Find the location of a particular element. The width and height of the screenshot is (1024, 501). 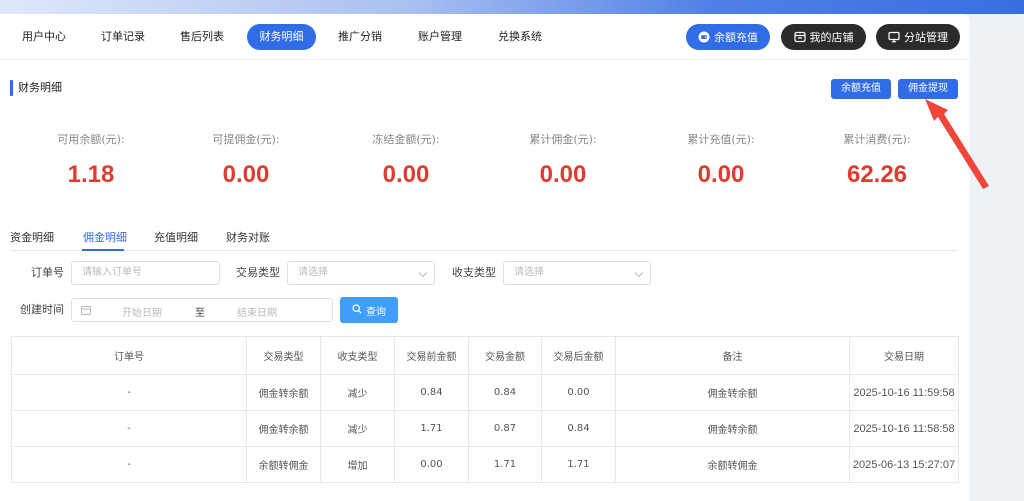

calendar-icon is located at coordinates (86, 311).